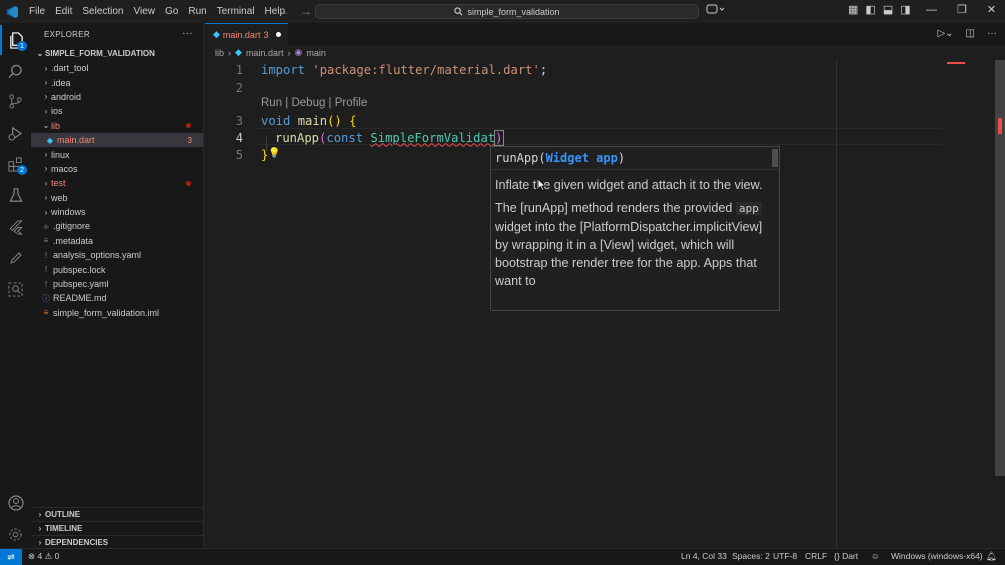 Image resolution: width=1005 pixels, height=565 pixels. What do you see at coordinates (970, 33) in the screenshot?
I see `split-editor-icon: ◫` at bounding box center [970, 33].